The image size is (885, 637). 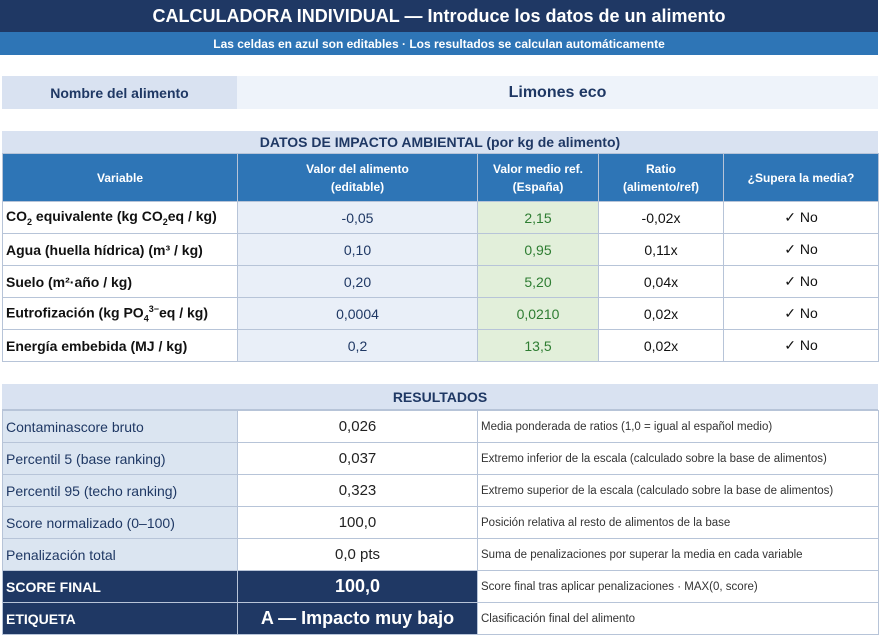 I want to click on result-description: Clasificación final del alimento, so click(x=678, y=618).